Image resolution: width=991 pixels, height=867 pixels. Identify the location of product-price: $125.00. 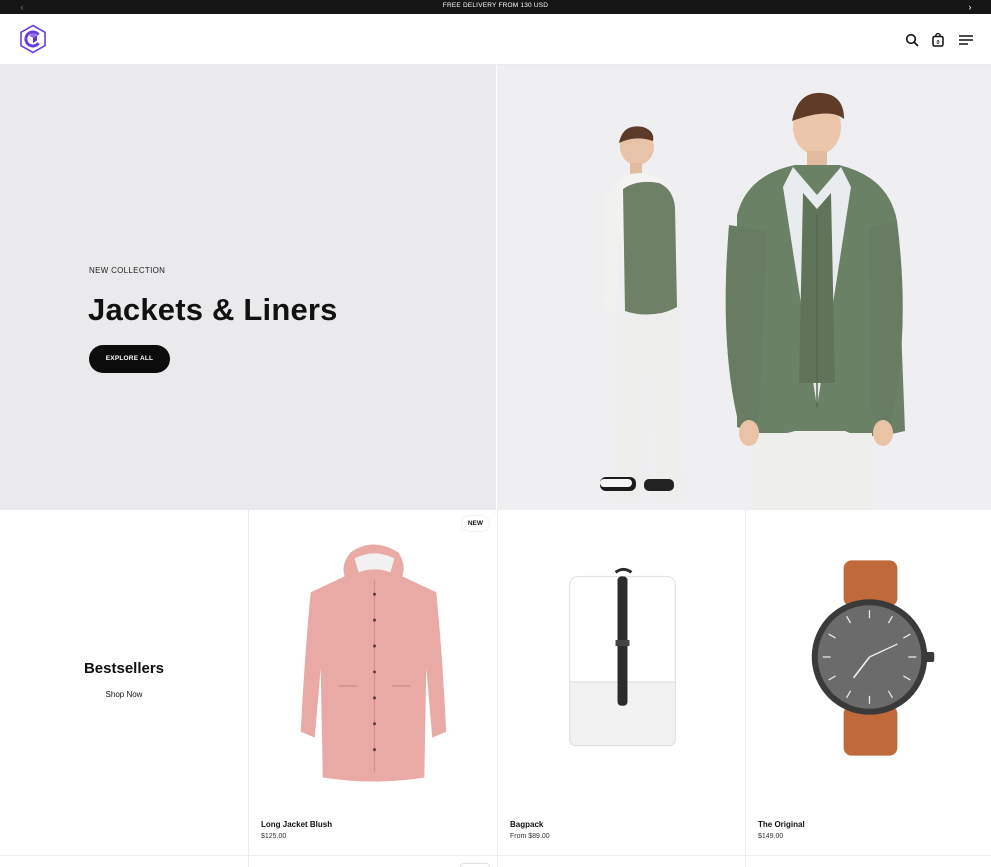
(274, 836).